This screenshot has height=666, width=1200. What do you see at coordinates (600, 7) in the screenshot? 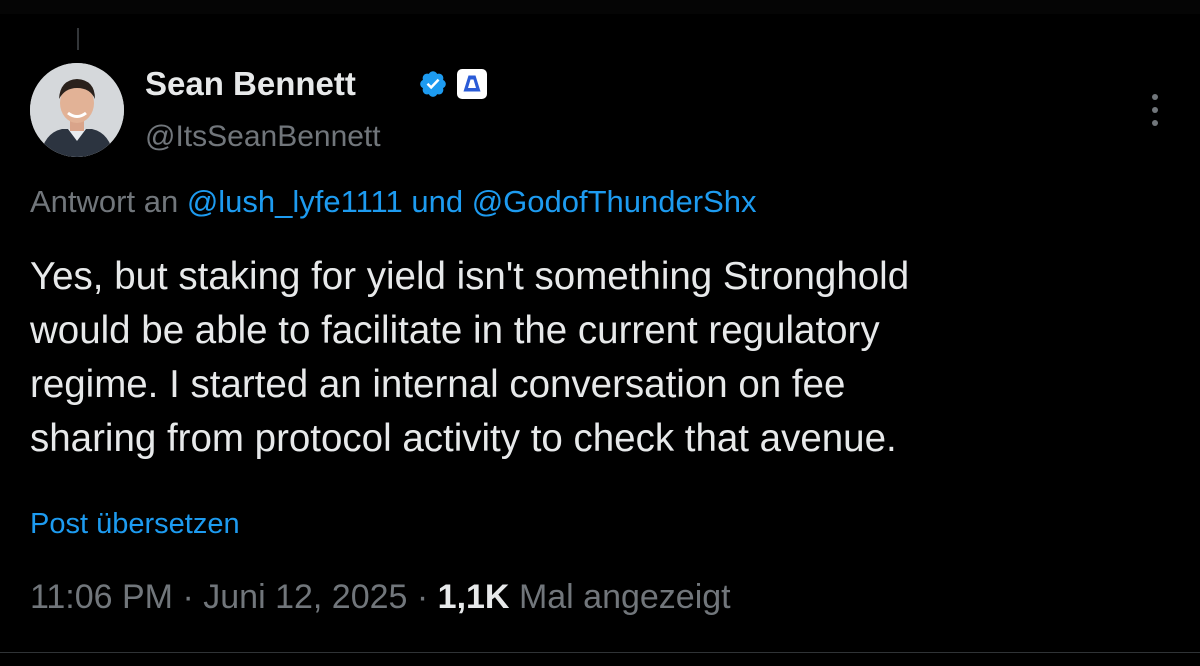
I see `top-strip` at bounding box center [600, 7].